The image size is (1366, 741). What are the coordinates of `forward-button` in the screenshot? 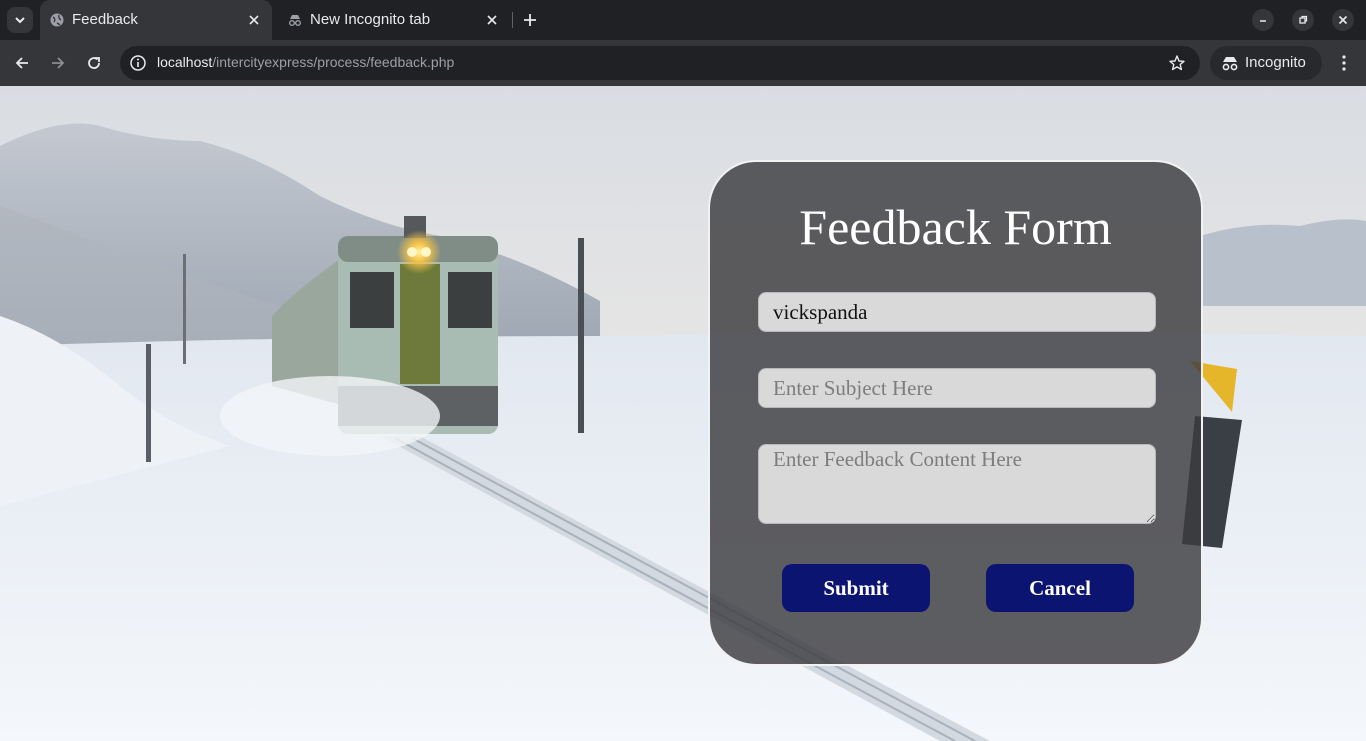 It's located at (58, 63).